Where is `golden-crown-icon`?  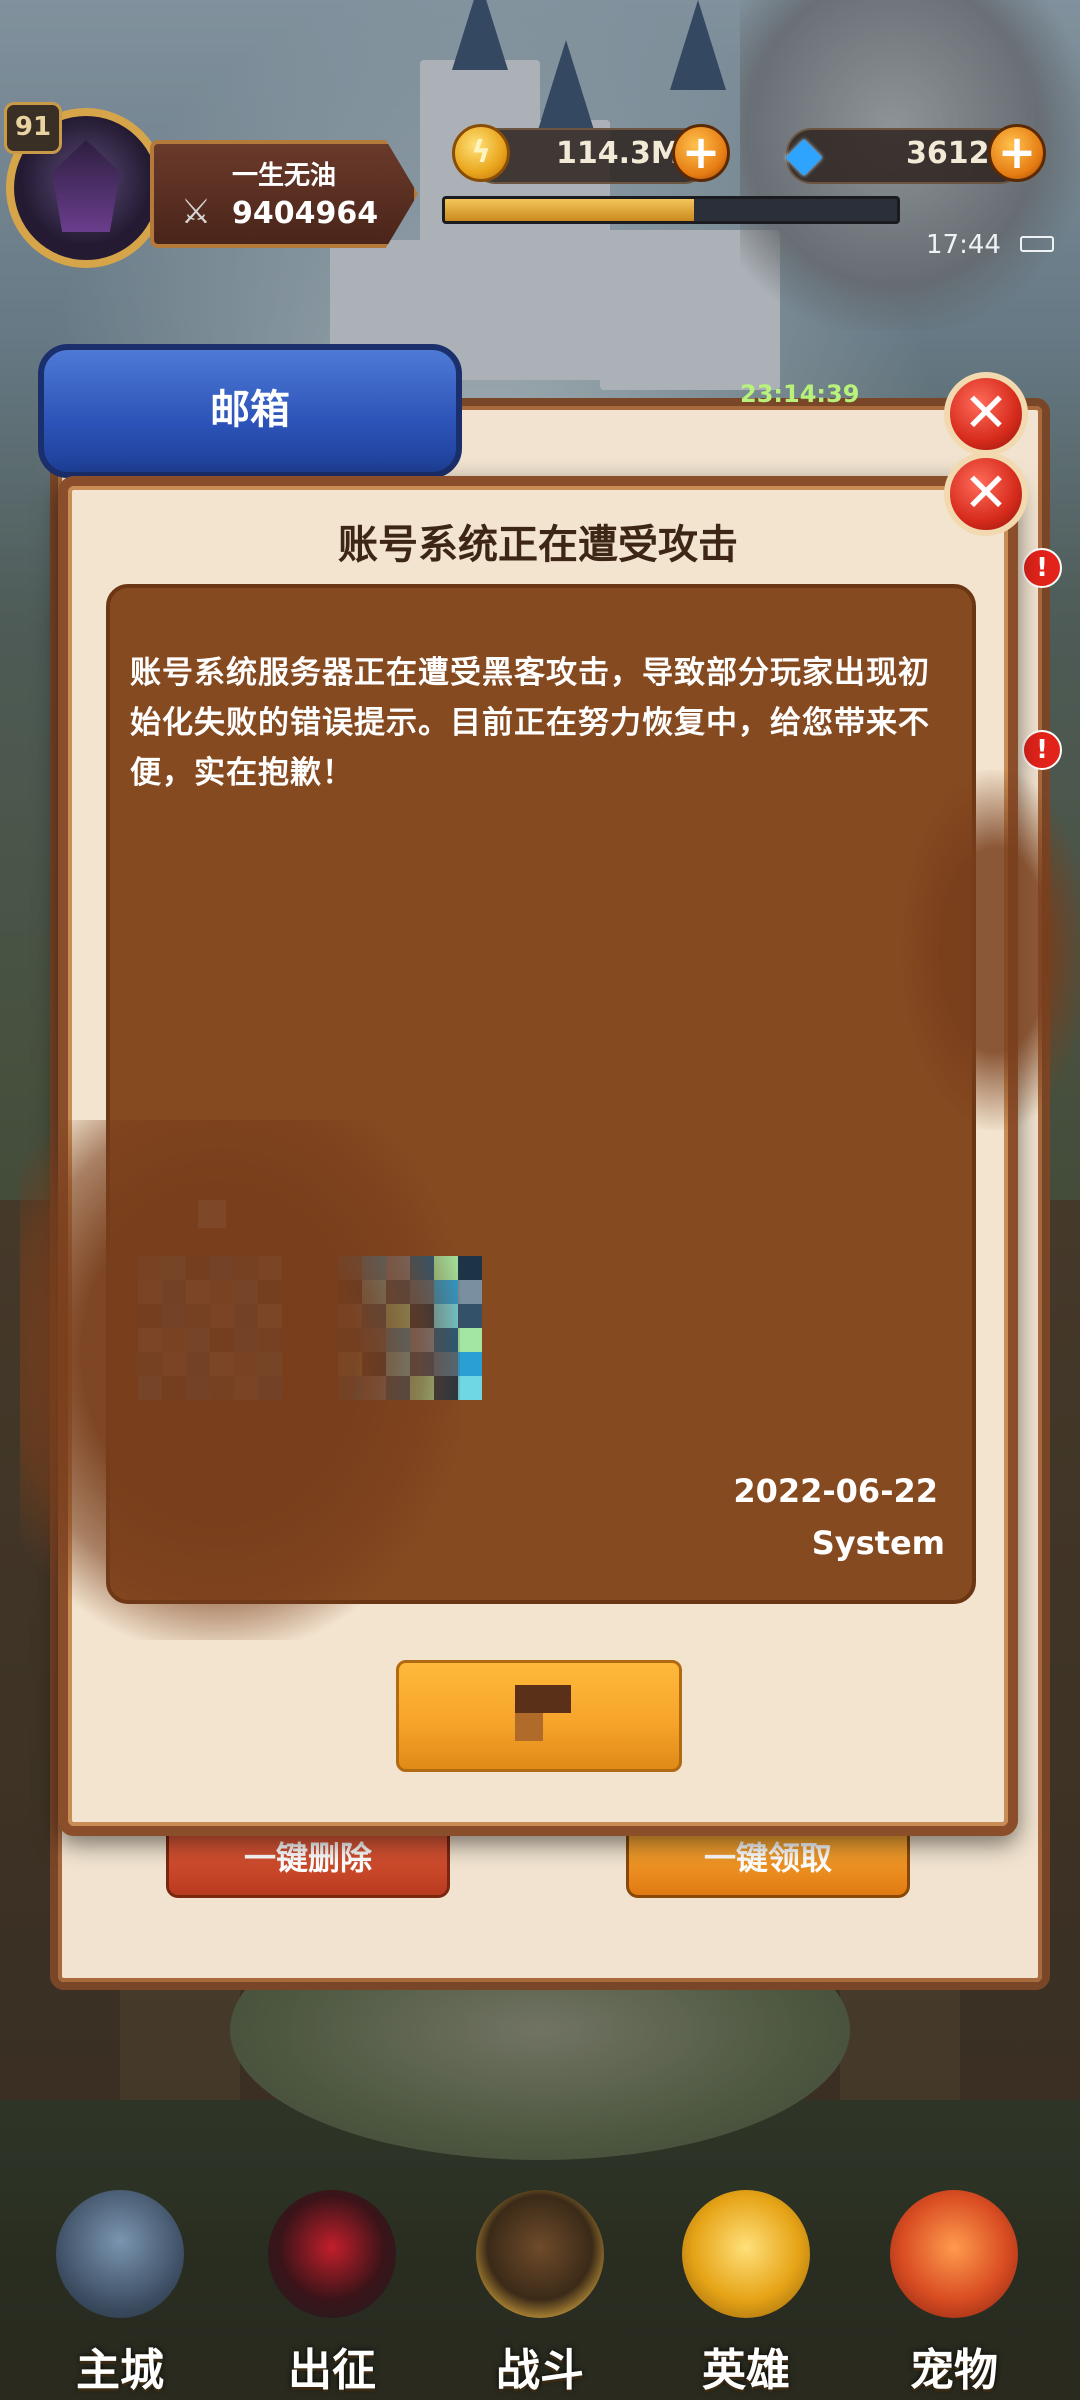 golden-crown-icon is located at coordinates (746, 2254).